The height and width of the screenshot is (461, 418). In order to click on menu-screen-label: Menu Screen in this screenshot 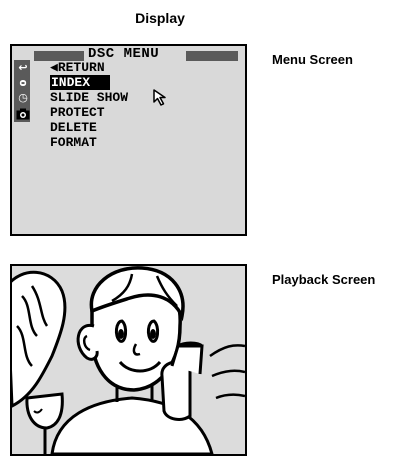, I will do `click(312, 59)`.